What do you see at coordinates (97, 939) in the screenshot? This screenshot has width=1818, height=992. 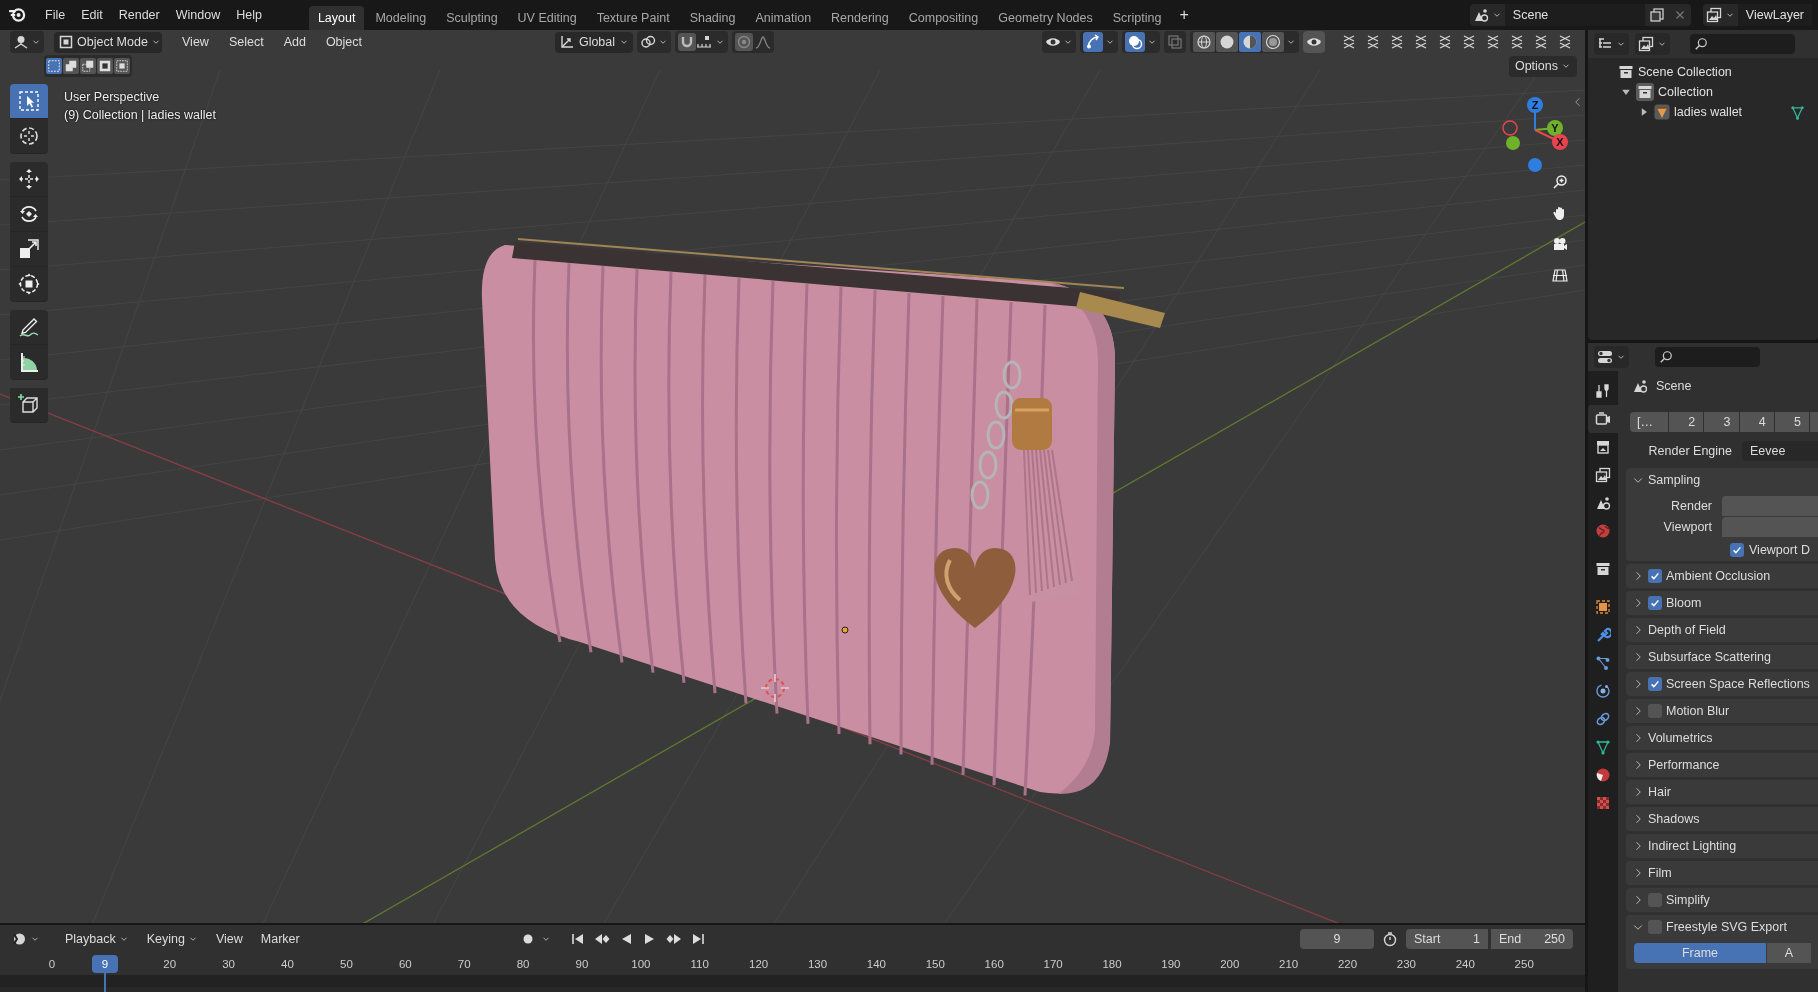 I see `menu-item: Playback` at bounding box center [97, 939].